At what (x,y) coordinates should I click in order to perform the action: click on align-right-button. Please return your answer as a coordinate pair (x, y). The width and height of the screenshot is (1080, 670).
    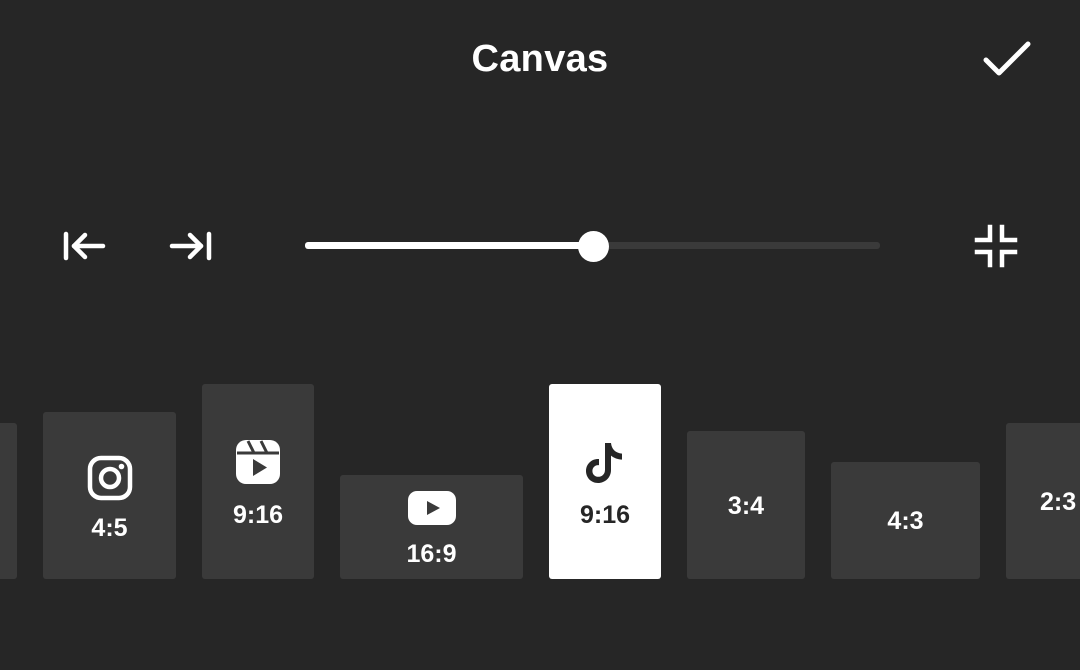
    Looking at the image, I should click on (191, 248).